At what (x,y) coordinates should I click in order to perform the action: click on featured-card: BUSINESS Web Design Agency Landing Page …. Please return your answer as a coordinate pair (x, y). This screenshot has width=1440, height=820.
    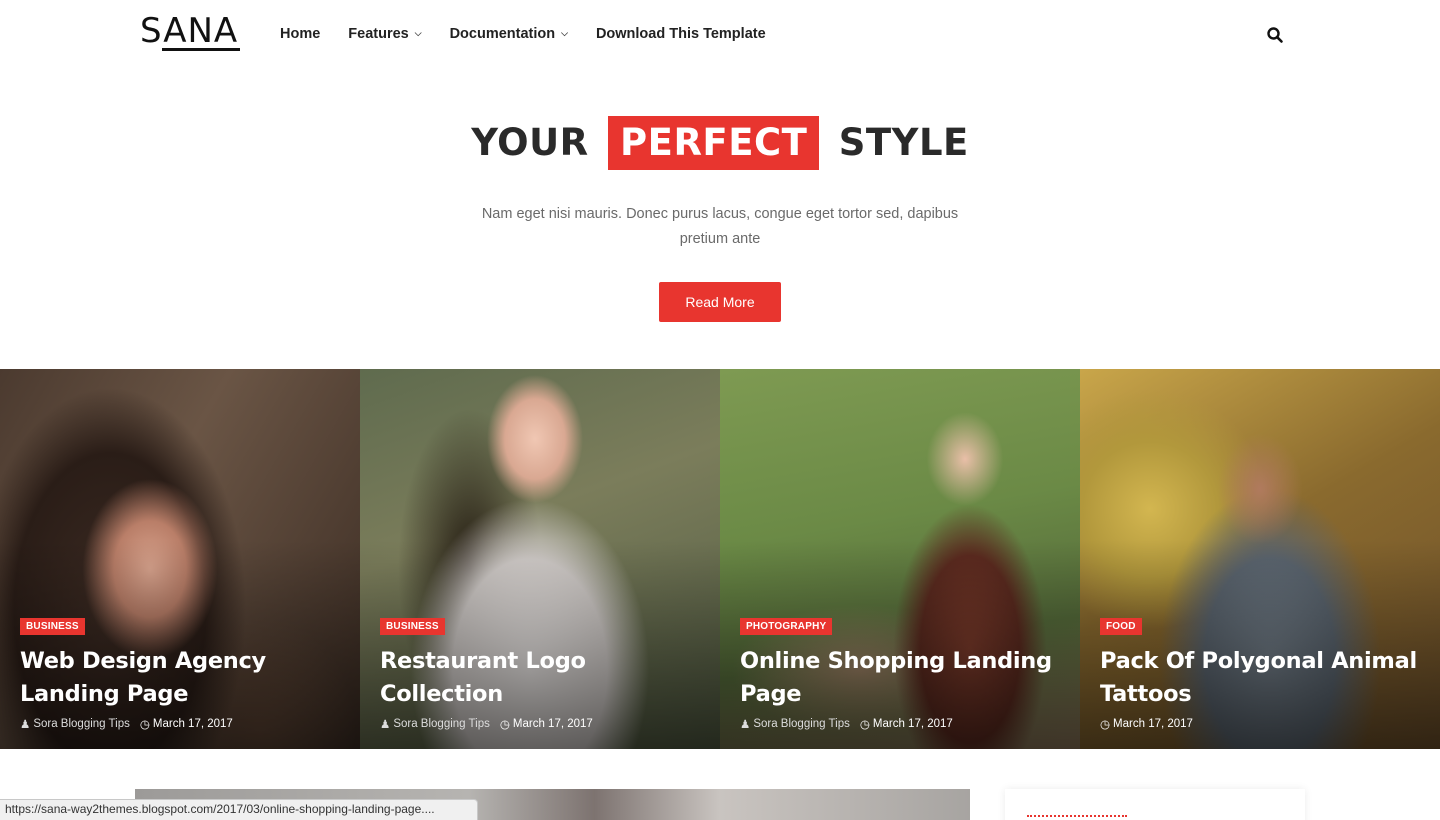
    Looking at the image, I should click on (180, 559).